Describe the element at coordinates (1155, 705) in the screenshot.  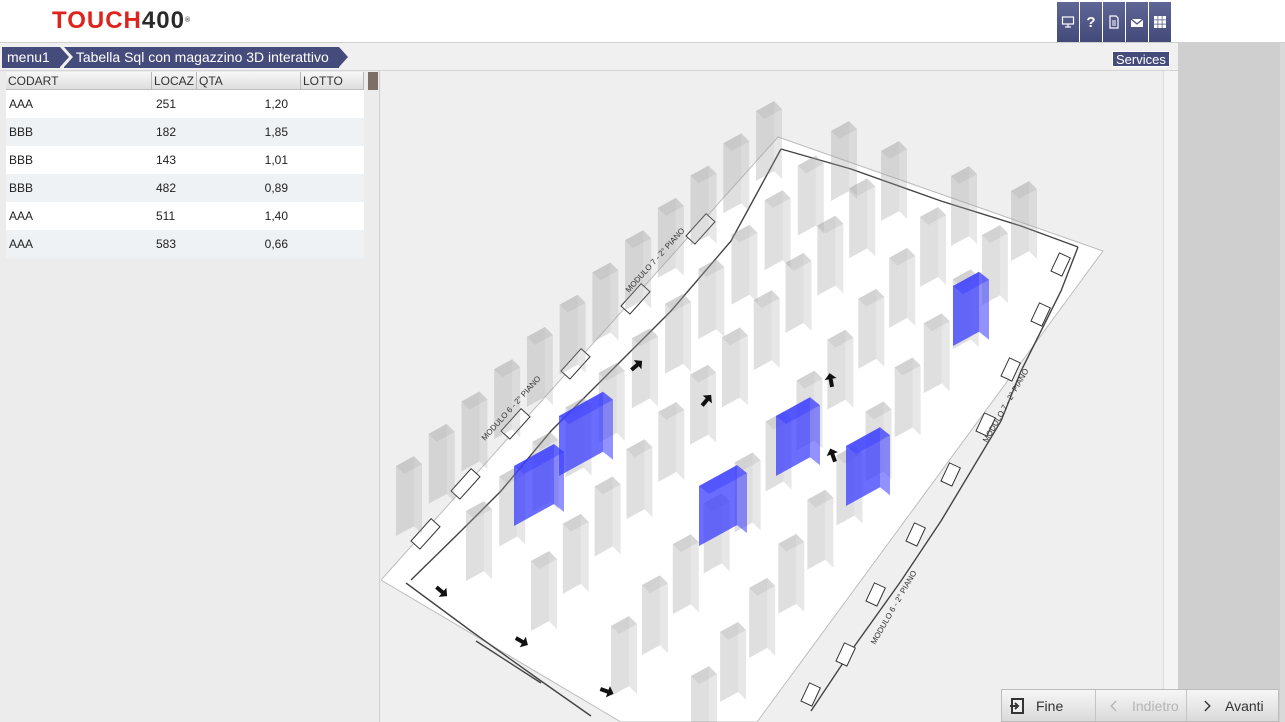
I see `back-label: Indietro` at that location.